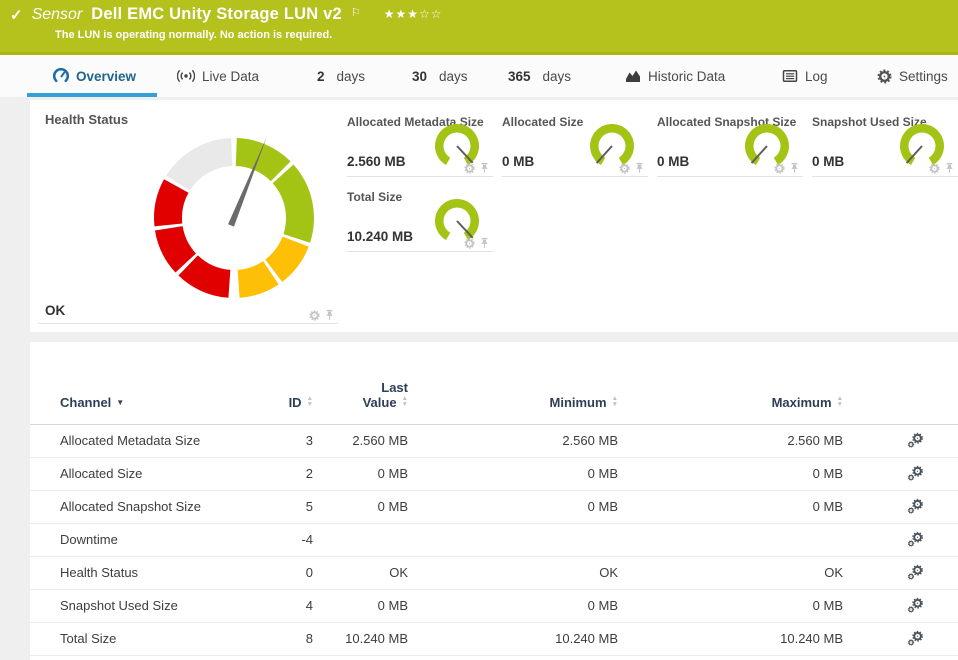  I want to click on tab-30-days-label: days, so click(453, 76).